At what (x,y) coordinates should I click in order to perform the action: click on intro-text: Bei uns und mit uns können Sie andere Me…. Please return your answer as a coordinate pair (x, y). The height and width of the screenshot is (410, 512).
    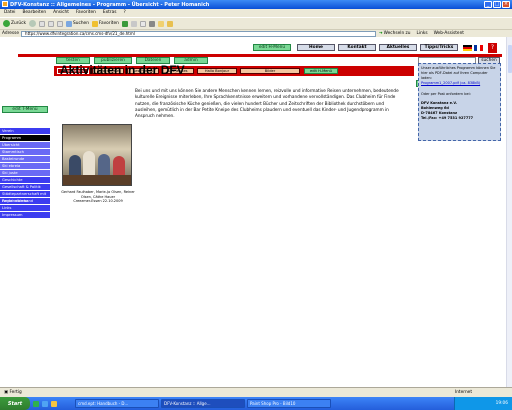
    Looking at the image, I should click on (267, 103).